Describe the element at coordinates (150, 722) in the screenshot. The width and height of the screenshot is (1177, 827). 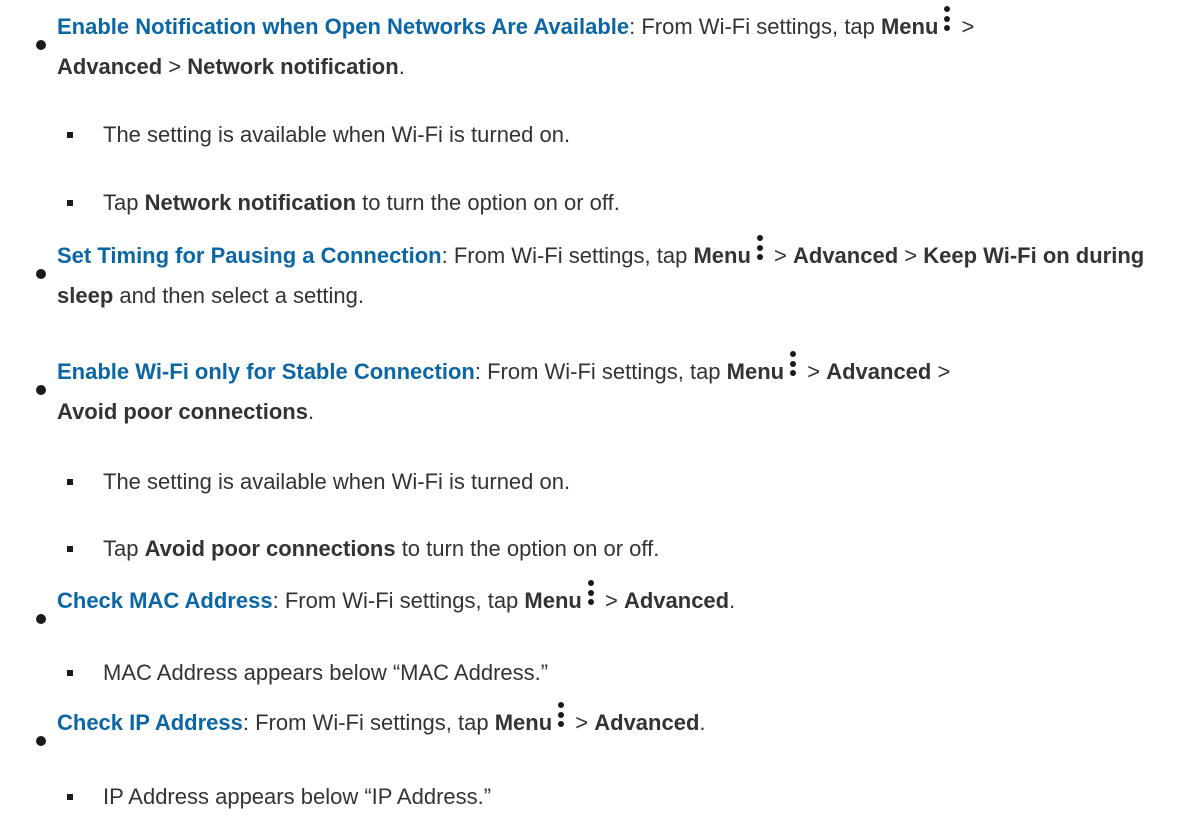
I see `item-title: Check IP Address` at that location.